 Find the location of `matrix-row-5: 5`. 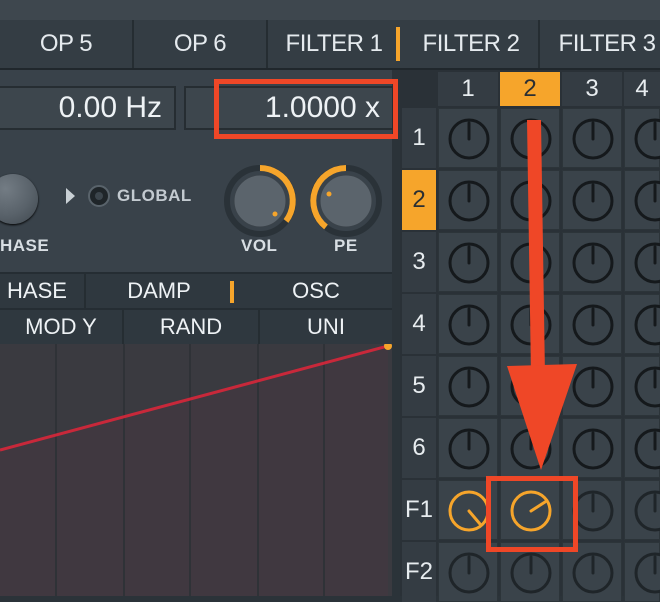

matrix-row-5: 5 is located at coordinates (419, 386).